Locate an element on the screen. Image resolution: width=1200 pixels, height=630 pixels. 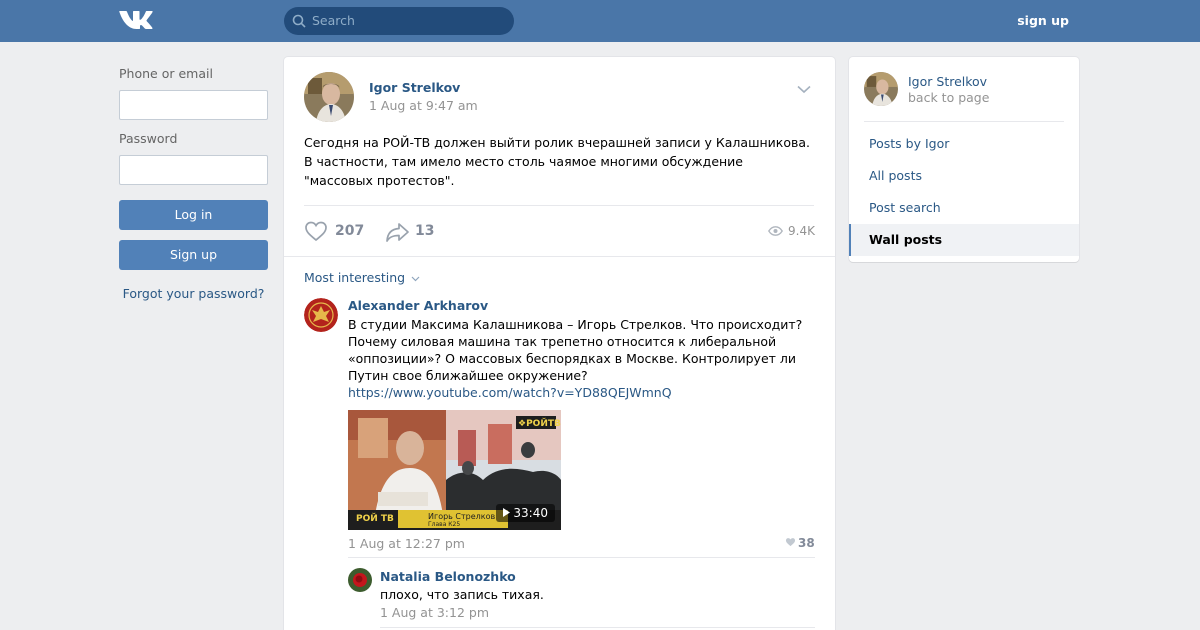
share-icon is located at coordinates (397, 232).